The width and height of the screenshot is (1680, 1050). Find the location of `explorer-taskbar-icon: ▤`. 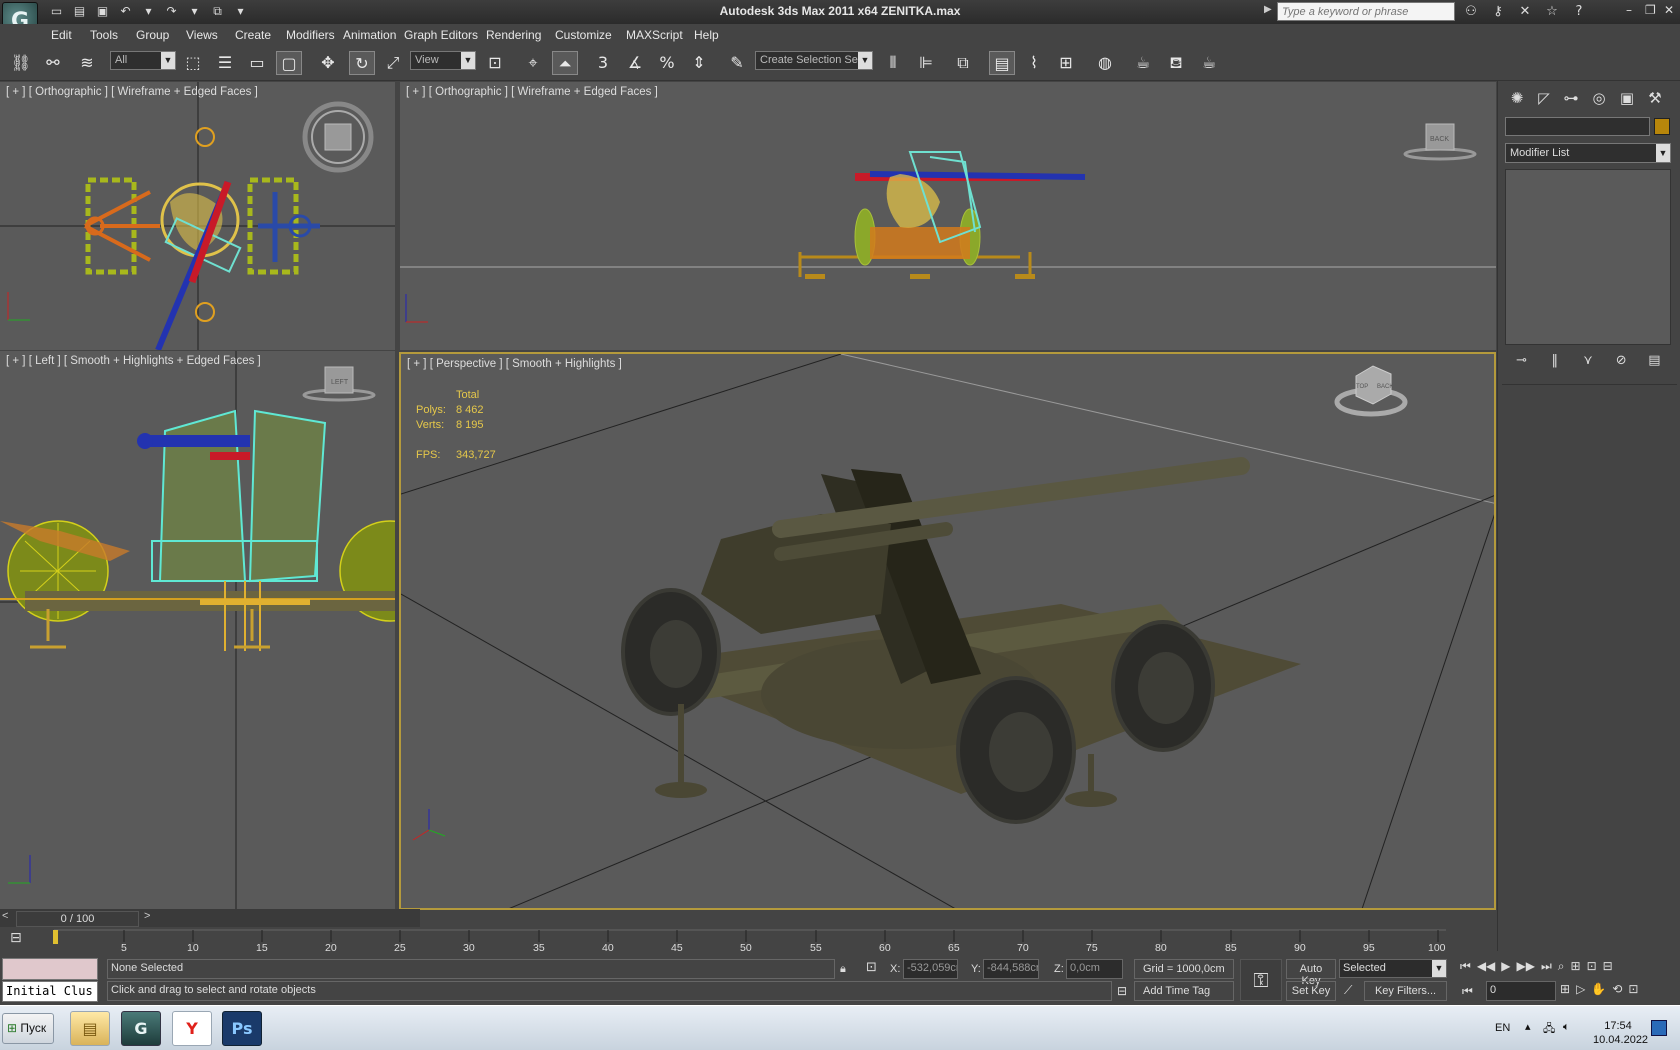

explorer-taskbar-icon: ▤ is located at coordinates (90, 1028).